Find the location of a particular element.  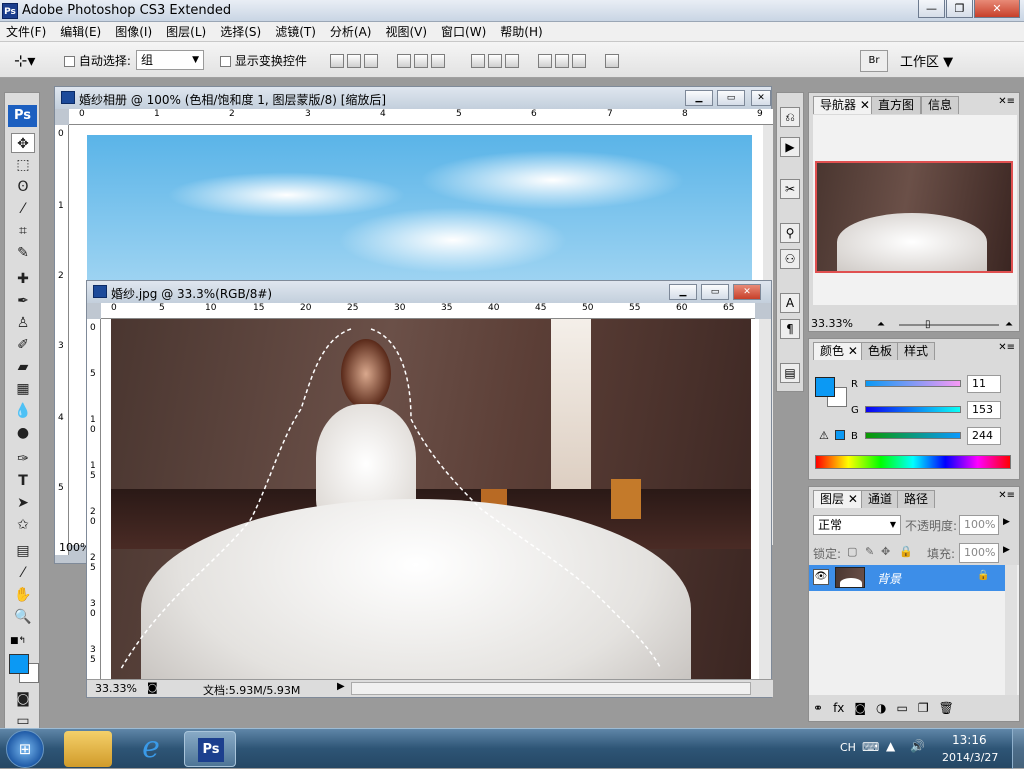

tab-swatches: 色板 is located at coordinates (880, 351).